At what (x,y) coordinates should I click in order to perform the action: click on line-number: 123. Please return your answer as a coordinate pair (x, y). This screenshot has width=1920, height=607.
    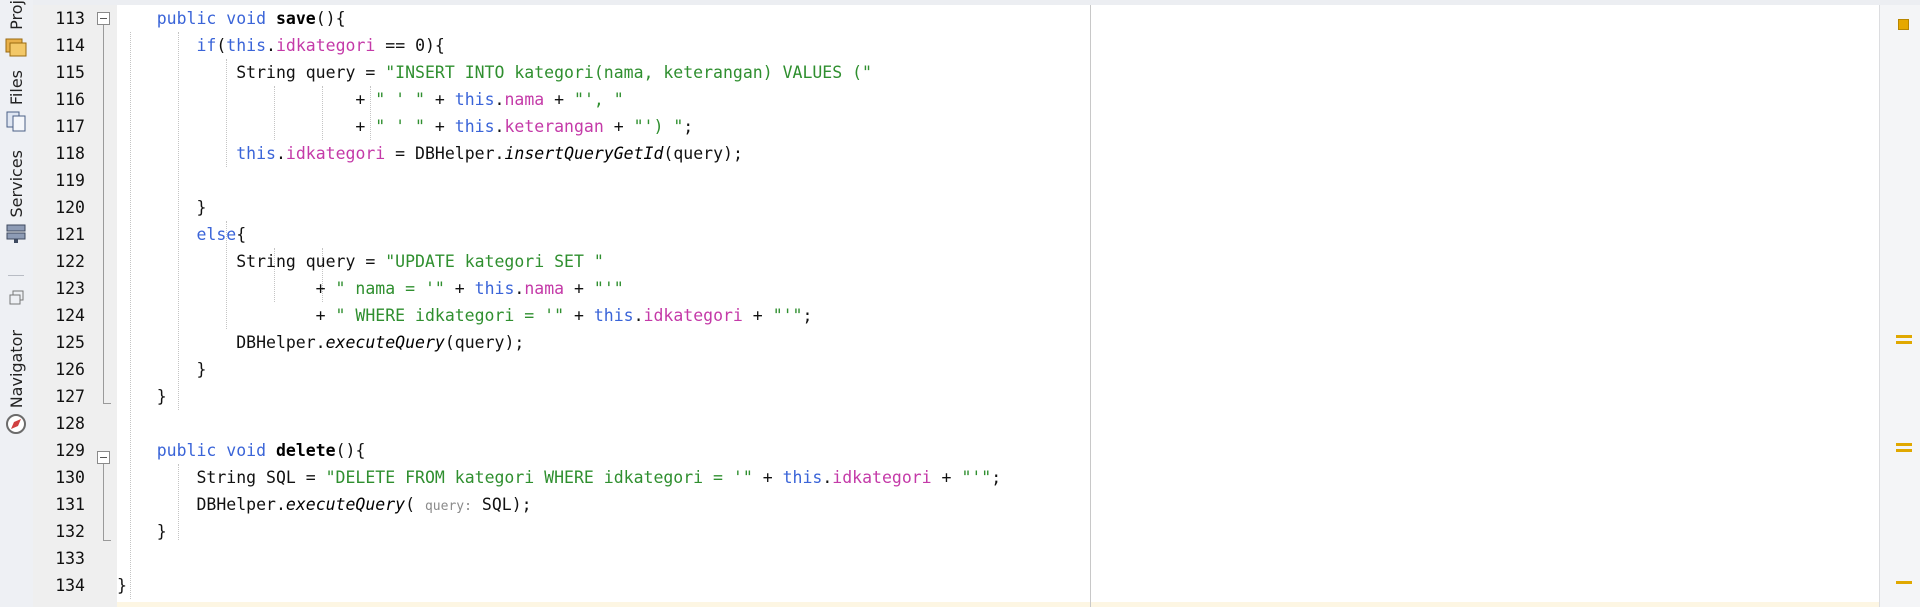
    Looking at the image, I should click on (59, 288).